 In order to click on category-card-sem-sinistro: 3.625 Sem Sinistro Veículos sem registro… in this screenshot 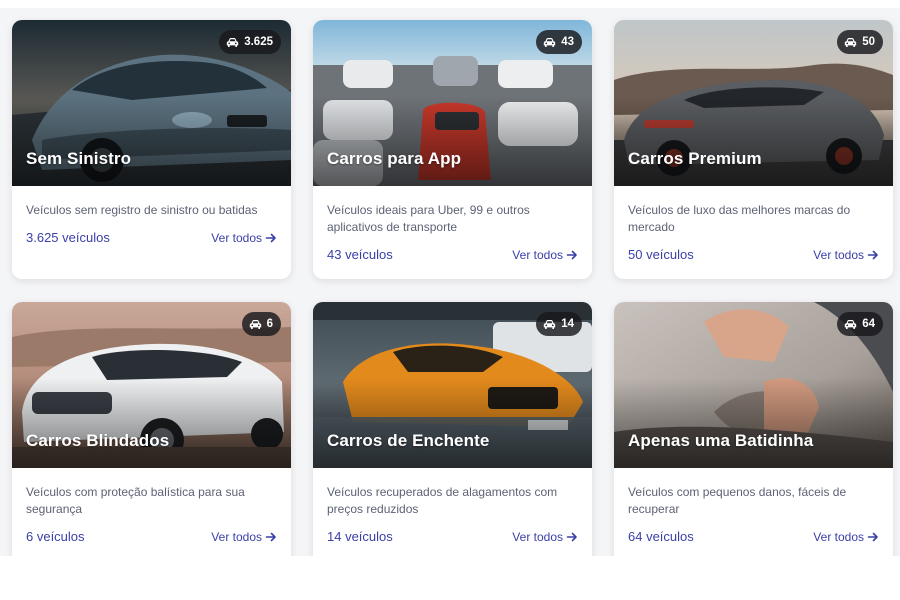, I will do `click(151, 149)`.